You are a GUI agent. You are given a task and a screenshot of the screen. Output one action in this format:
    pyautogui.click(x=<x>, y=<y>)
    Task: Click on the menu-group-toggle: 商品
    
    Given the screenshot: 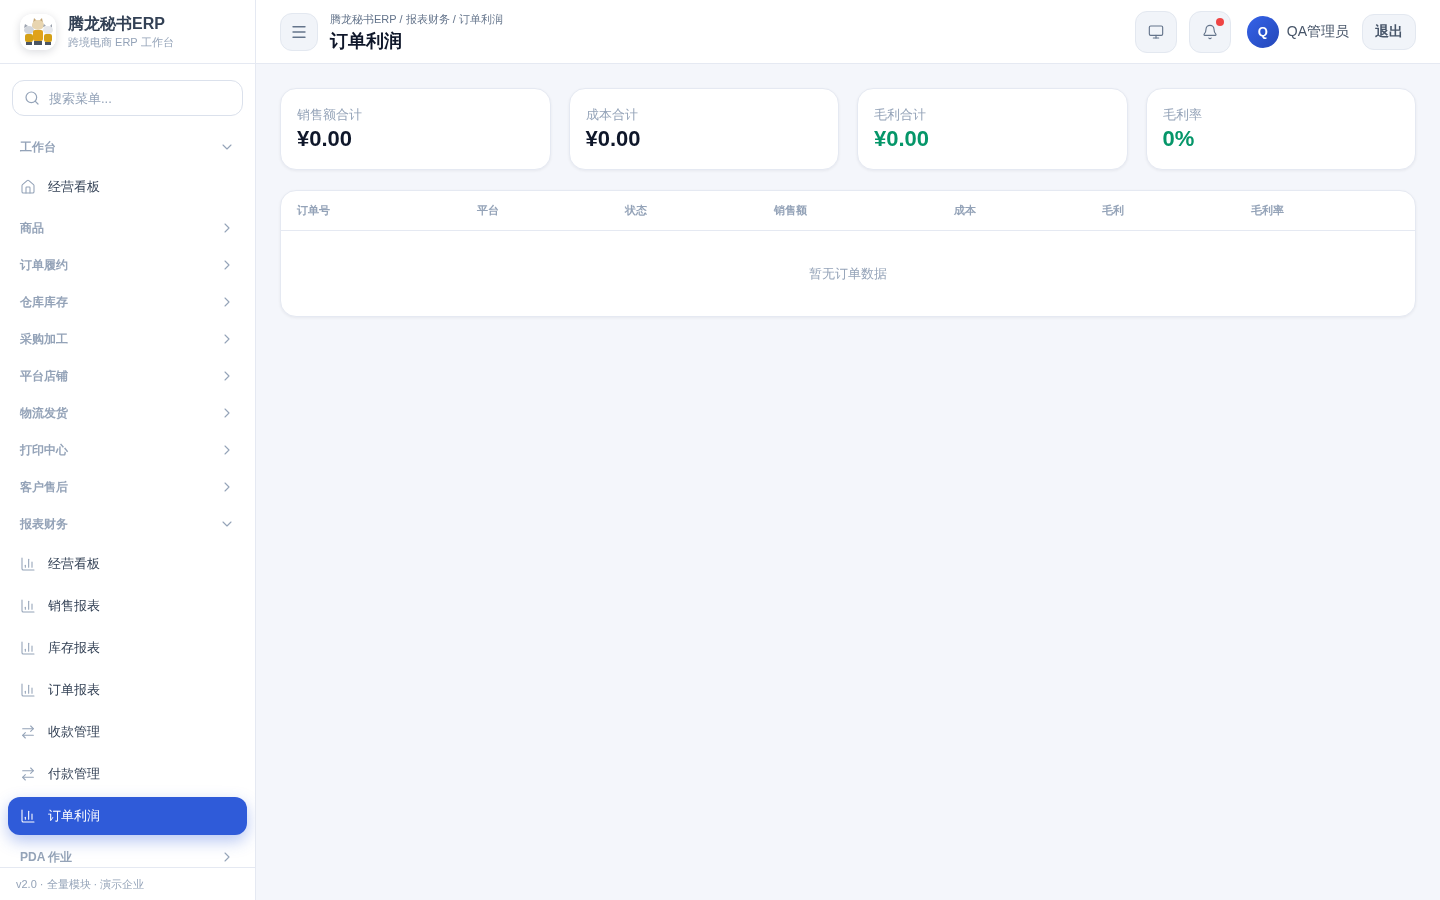 What is the action you would take?
    pyautogui.click(x=127, y=227)
    